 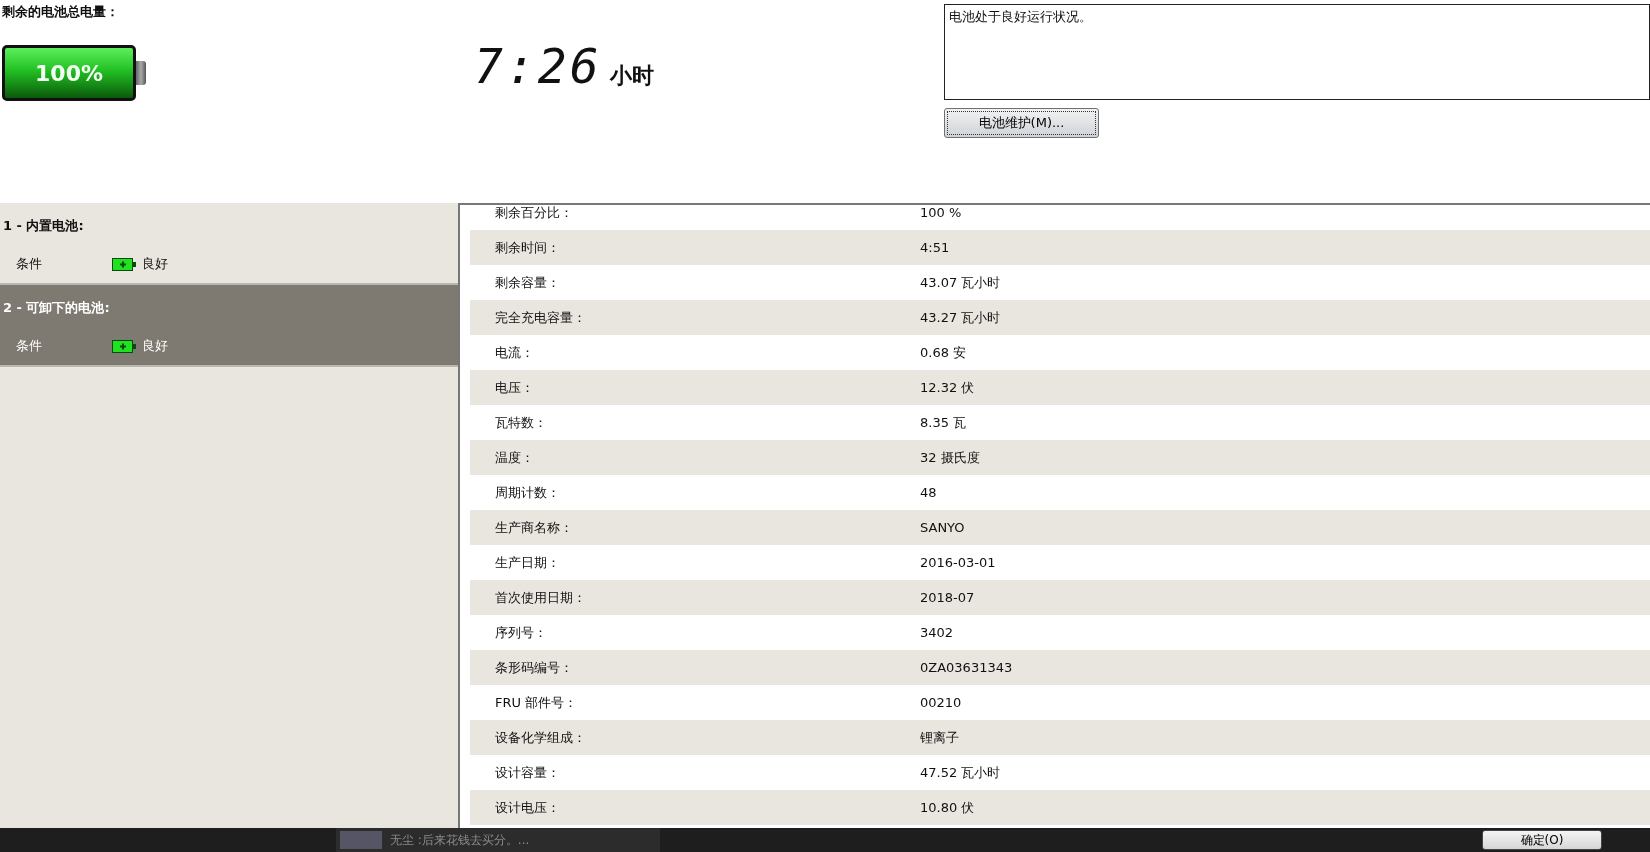 What do you see at coordinates (947, 387) in the screenshot?
I see `property-value: 12.32 伏` at bounding box center [947, 387].